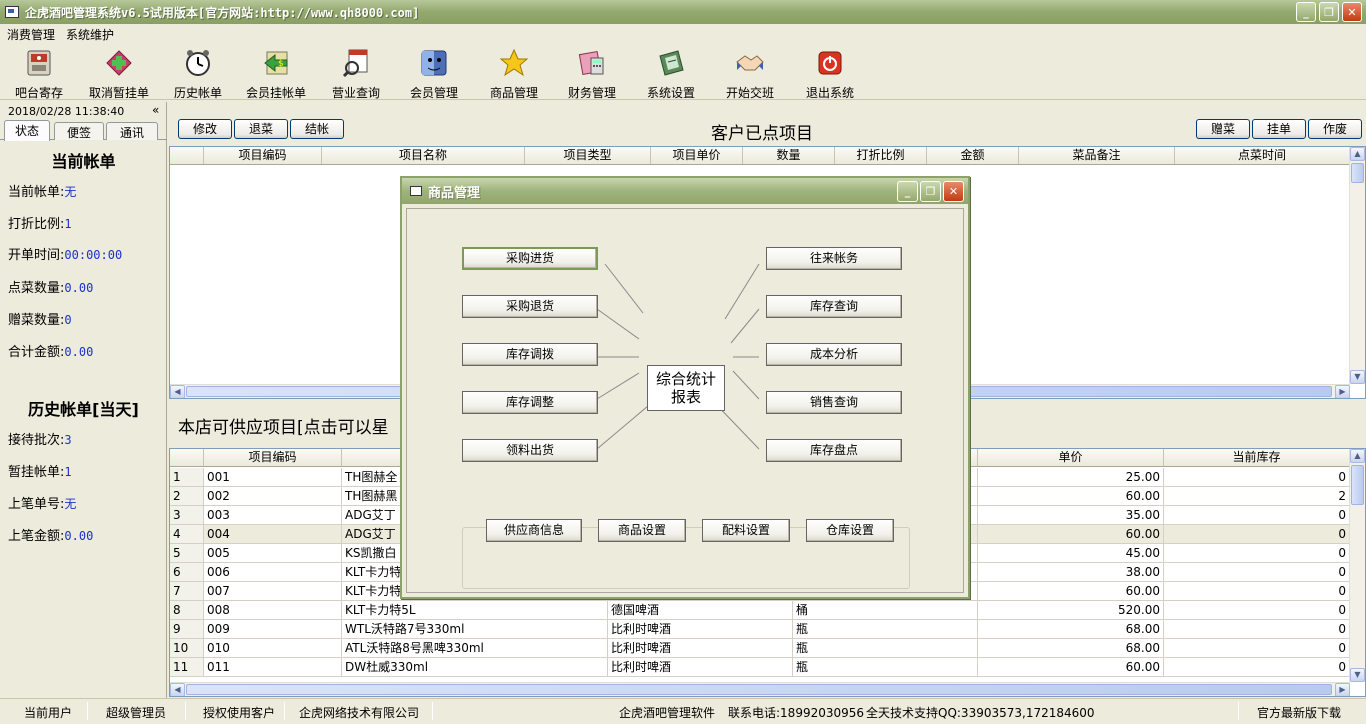  What do you see at coordinates (261, 129) in the screenshot?
I see `return-dish-button: 退菜` at bounding box center [261, 129].